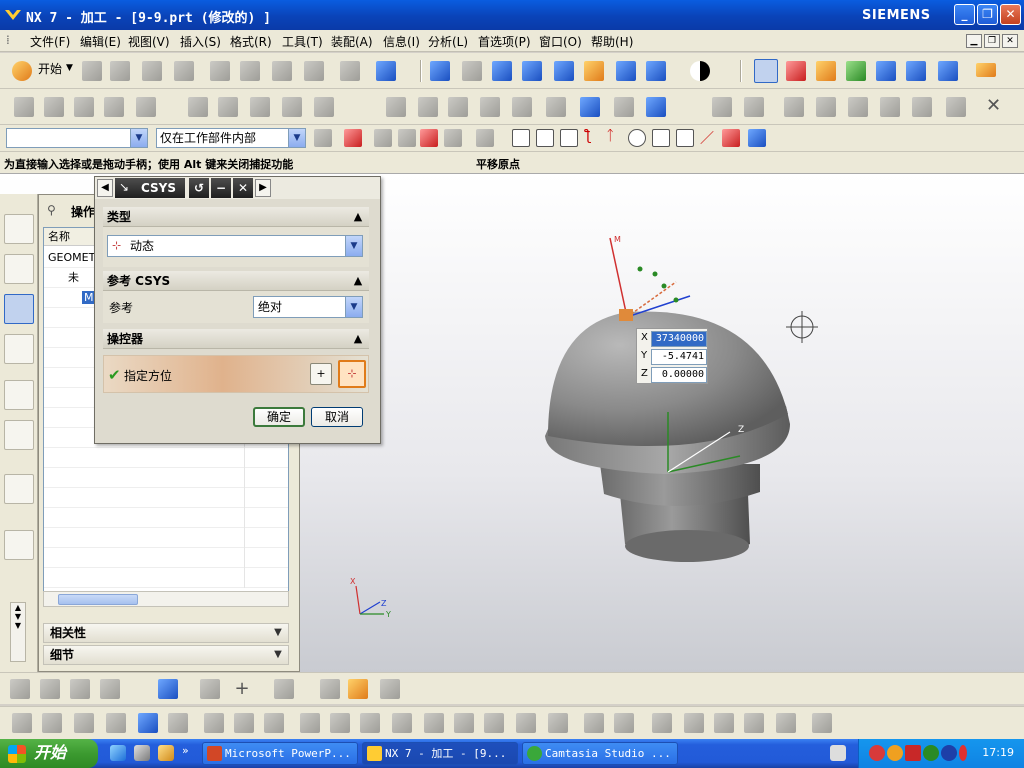  I want to click on start-menu-label: 开始, so click(50, 68).